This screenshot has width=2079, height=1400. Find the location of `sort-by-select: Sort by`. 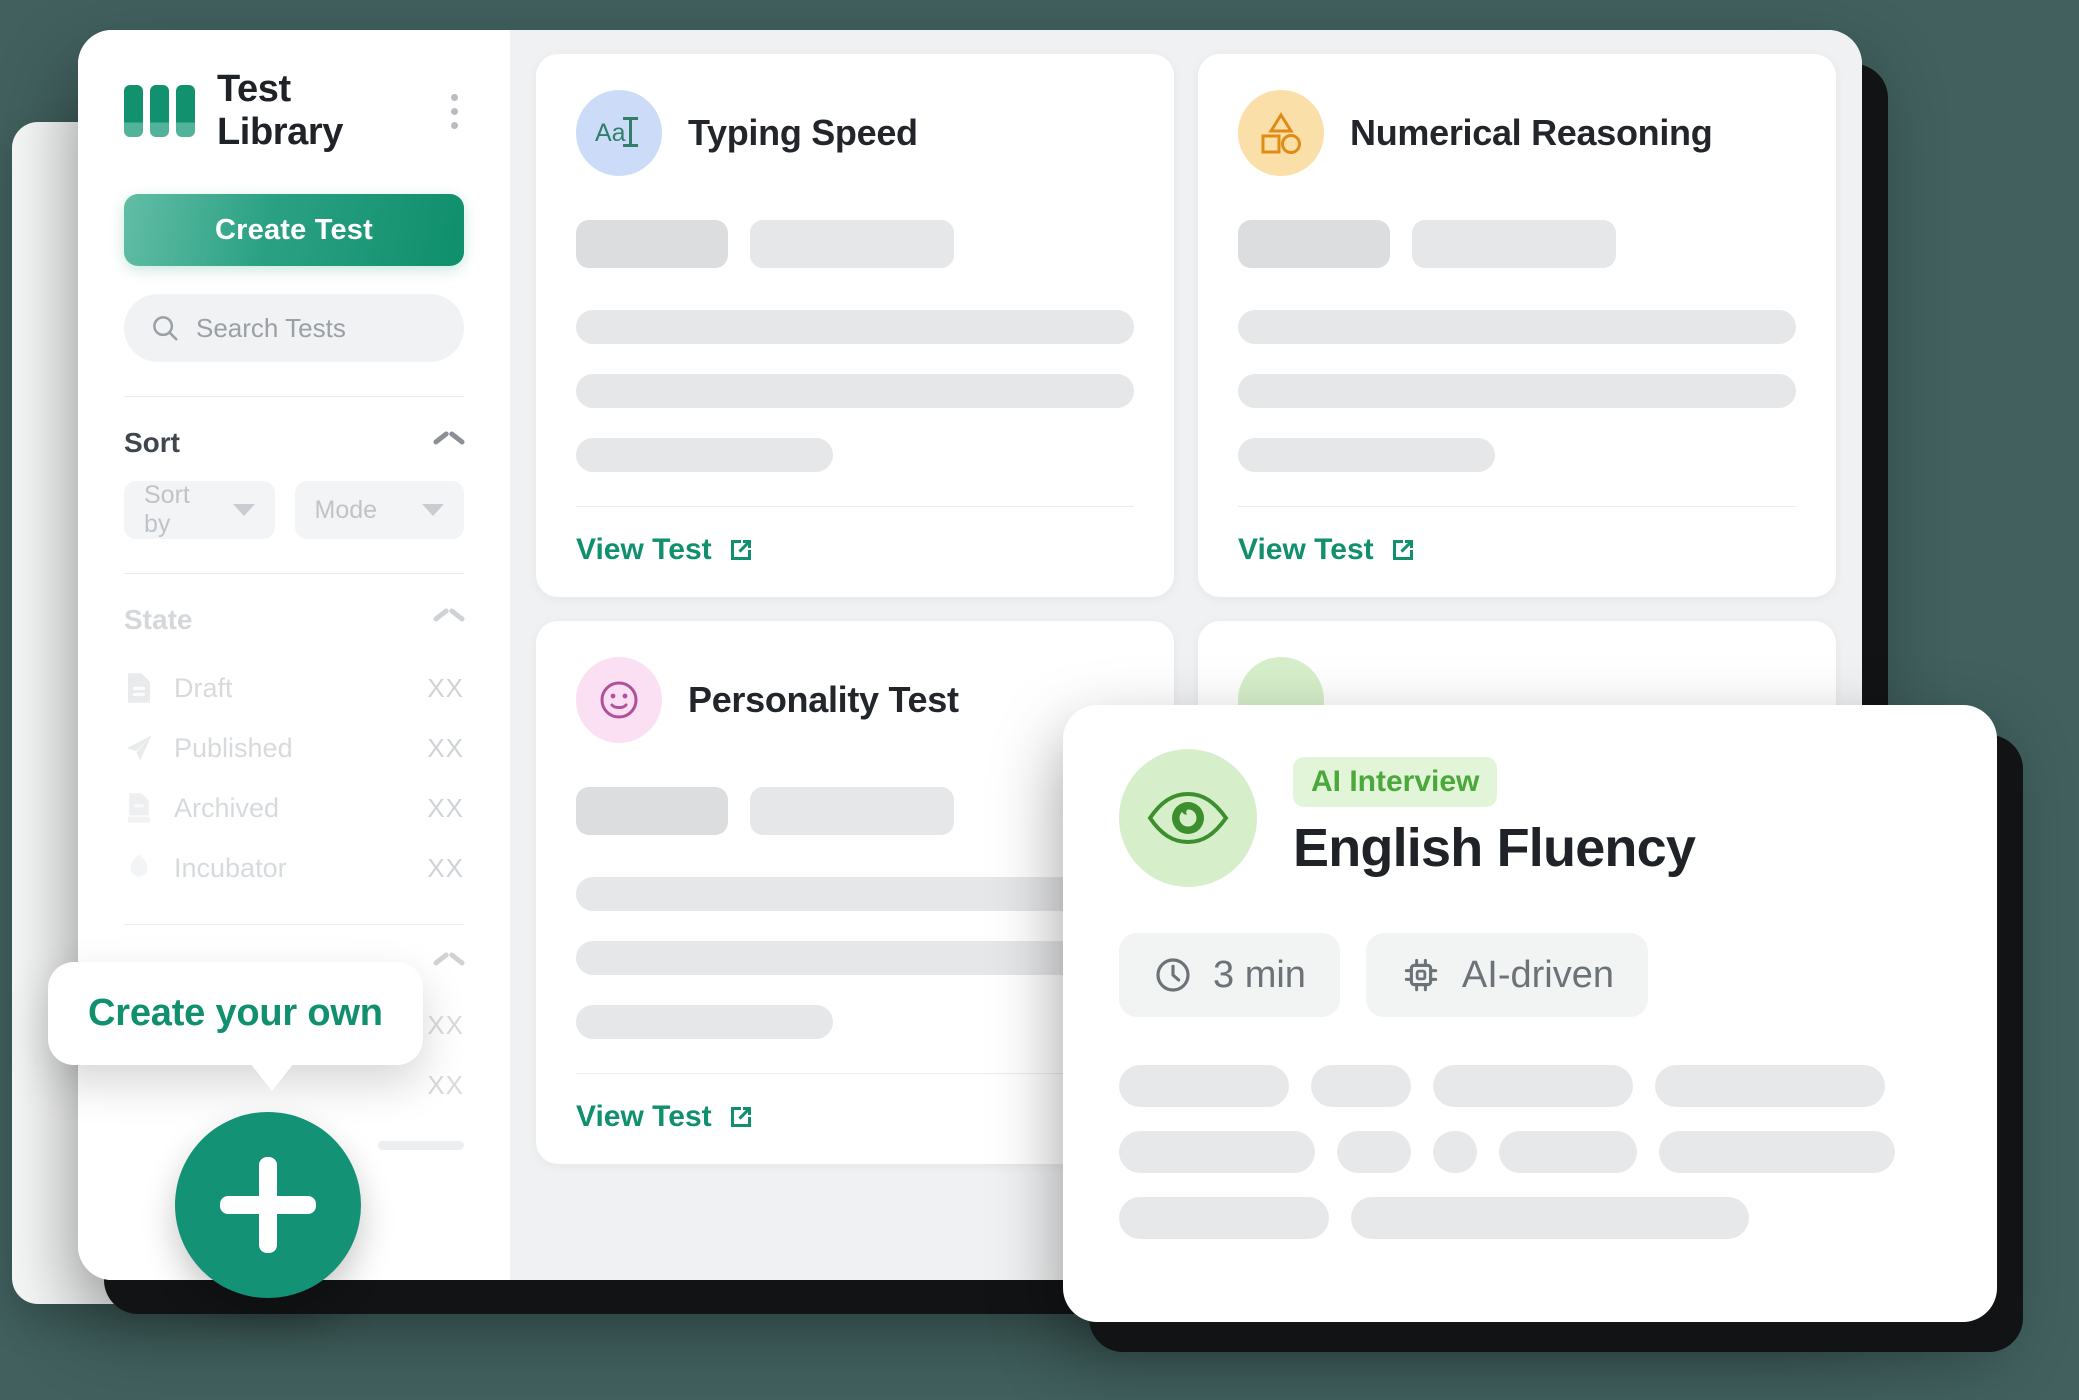

sort-by-select: Sort by is located at coordinates (199, 510).